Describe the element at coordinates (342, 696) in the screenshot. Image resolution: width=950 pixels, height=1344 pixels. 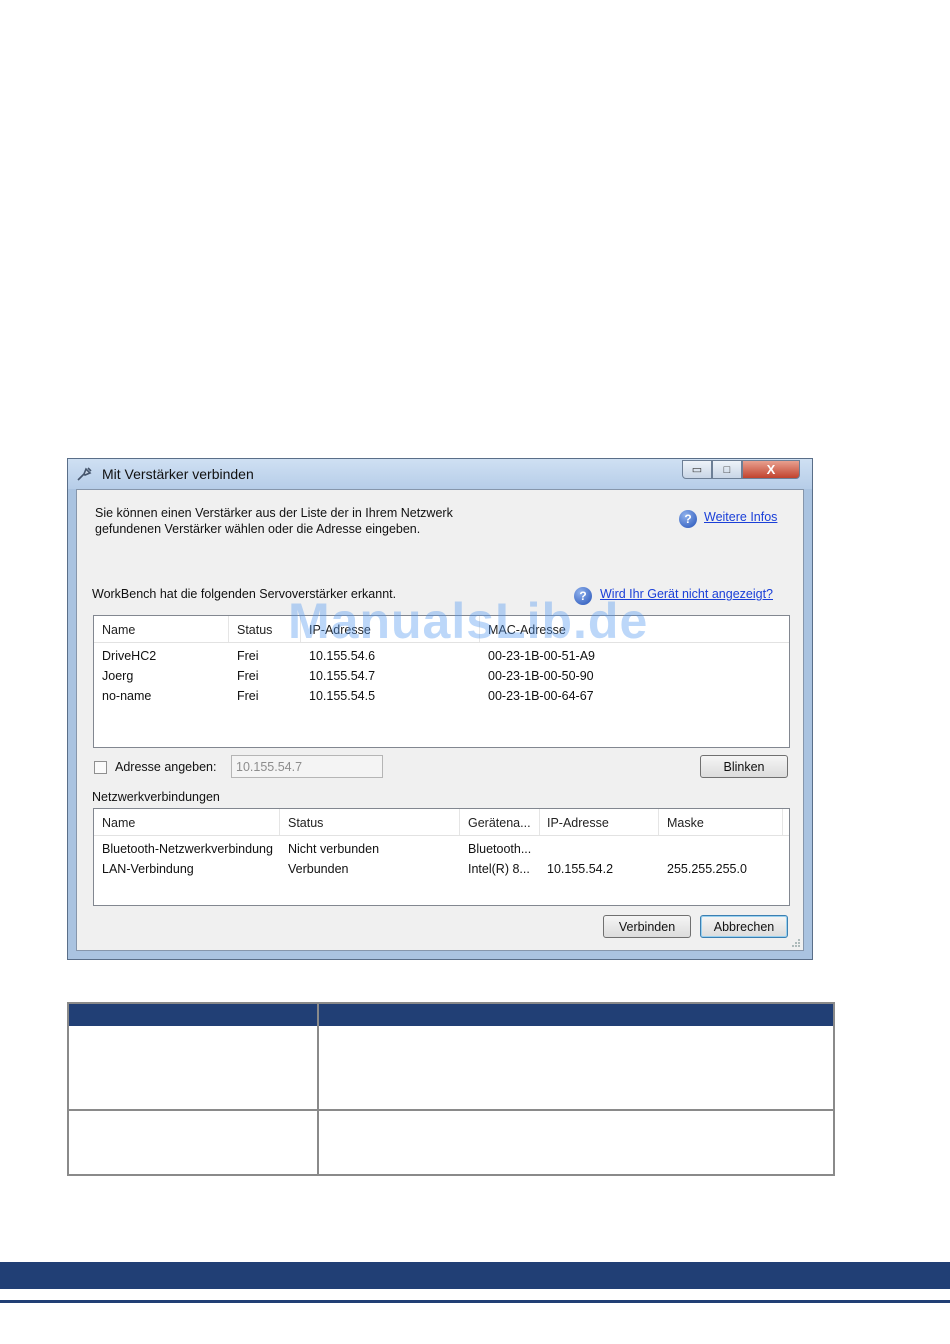
I see `cell-ip: 10.155.54.5` at that location.